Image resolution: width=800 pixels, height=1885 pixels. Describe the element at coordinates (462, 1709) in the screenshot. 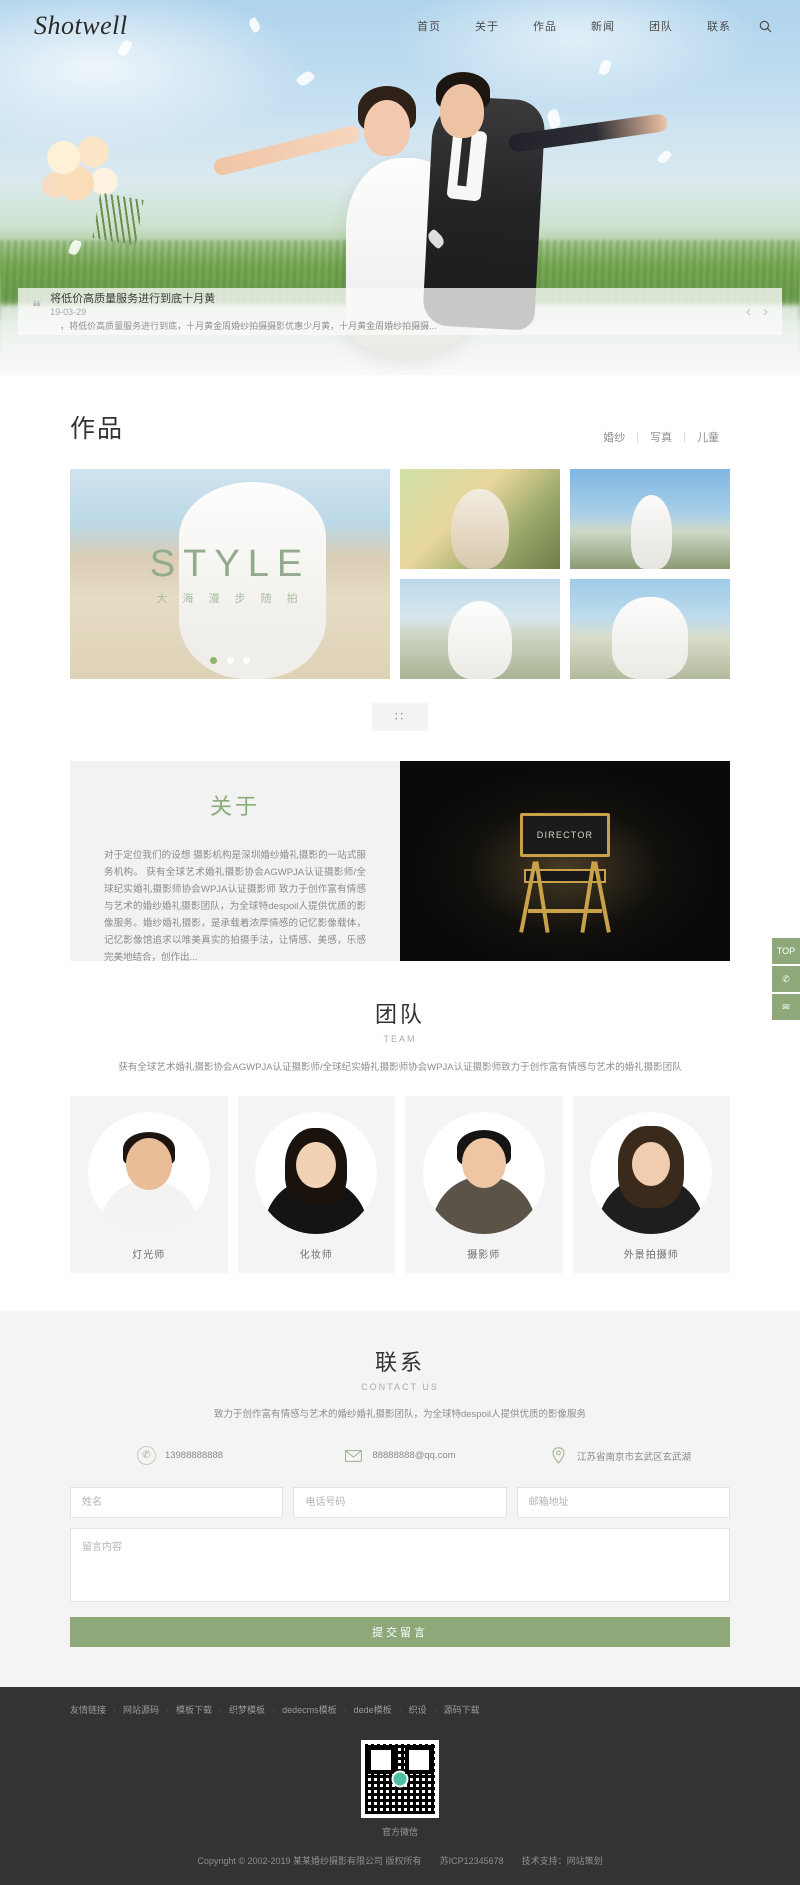

I see `footer-link: 源码下载` at that location.